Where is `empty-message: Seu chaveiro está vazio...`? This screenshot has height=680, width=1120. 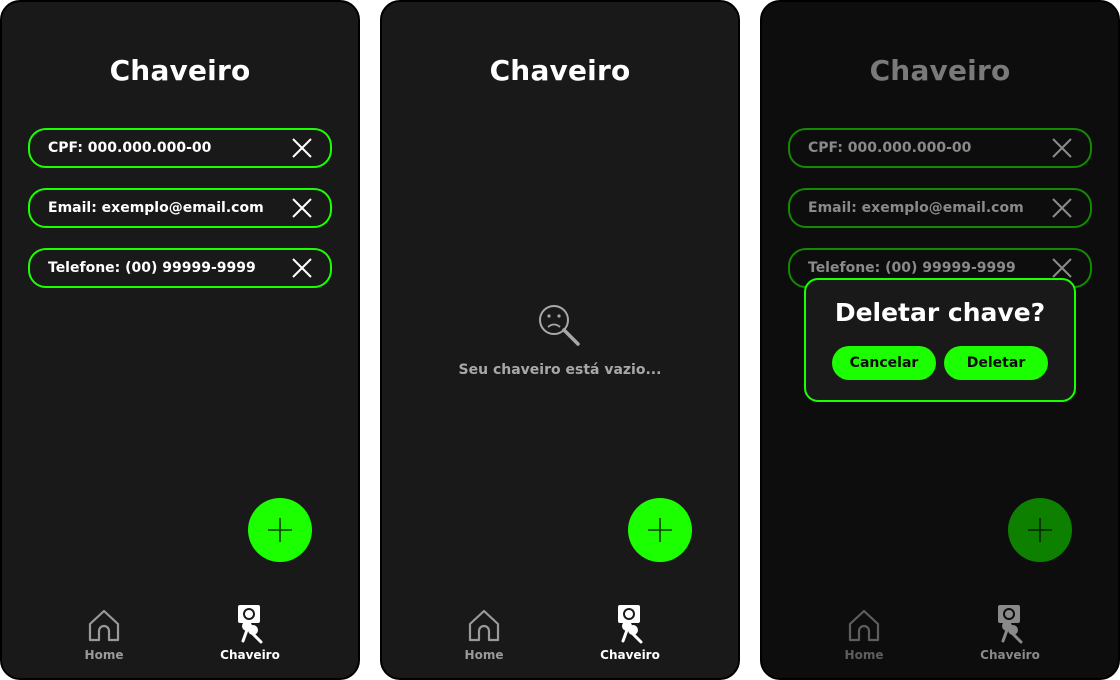
empty-message: Seu chaveiro está vazio... is located at coordinates (560, 370).